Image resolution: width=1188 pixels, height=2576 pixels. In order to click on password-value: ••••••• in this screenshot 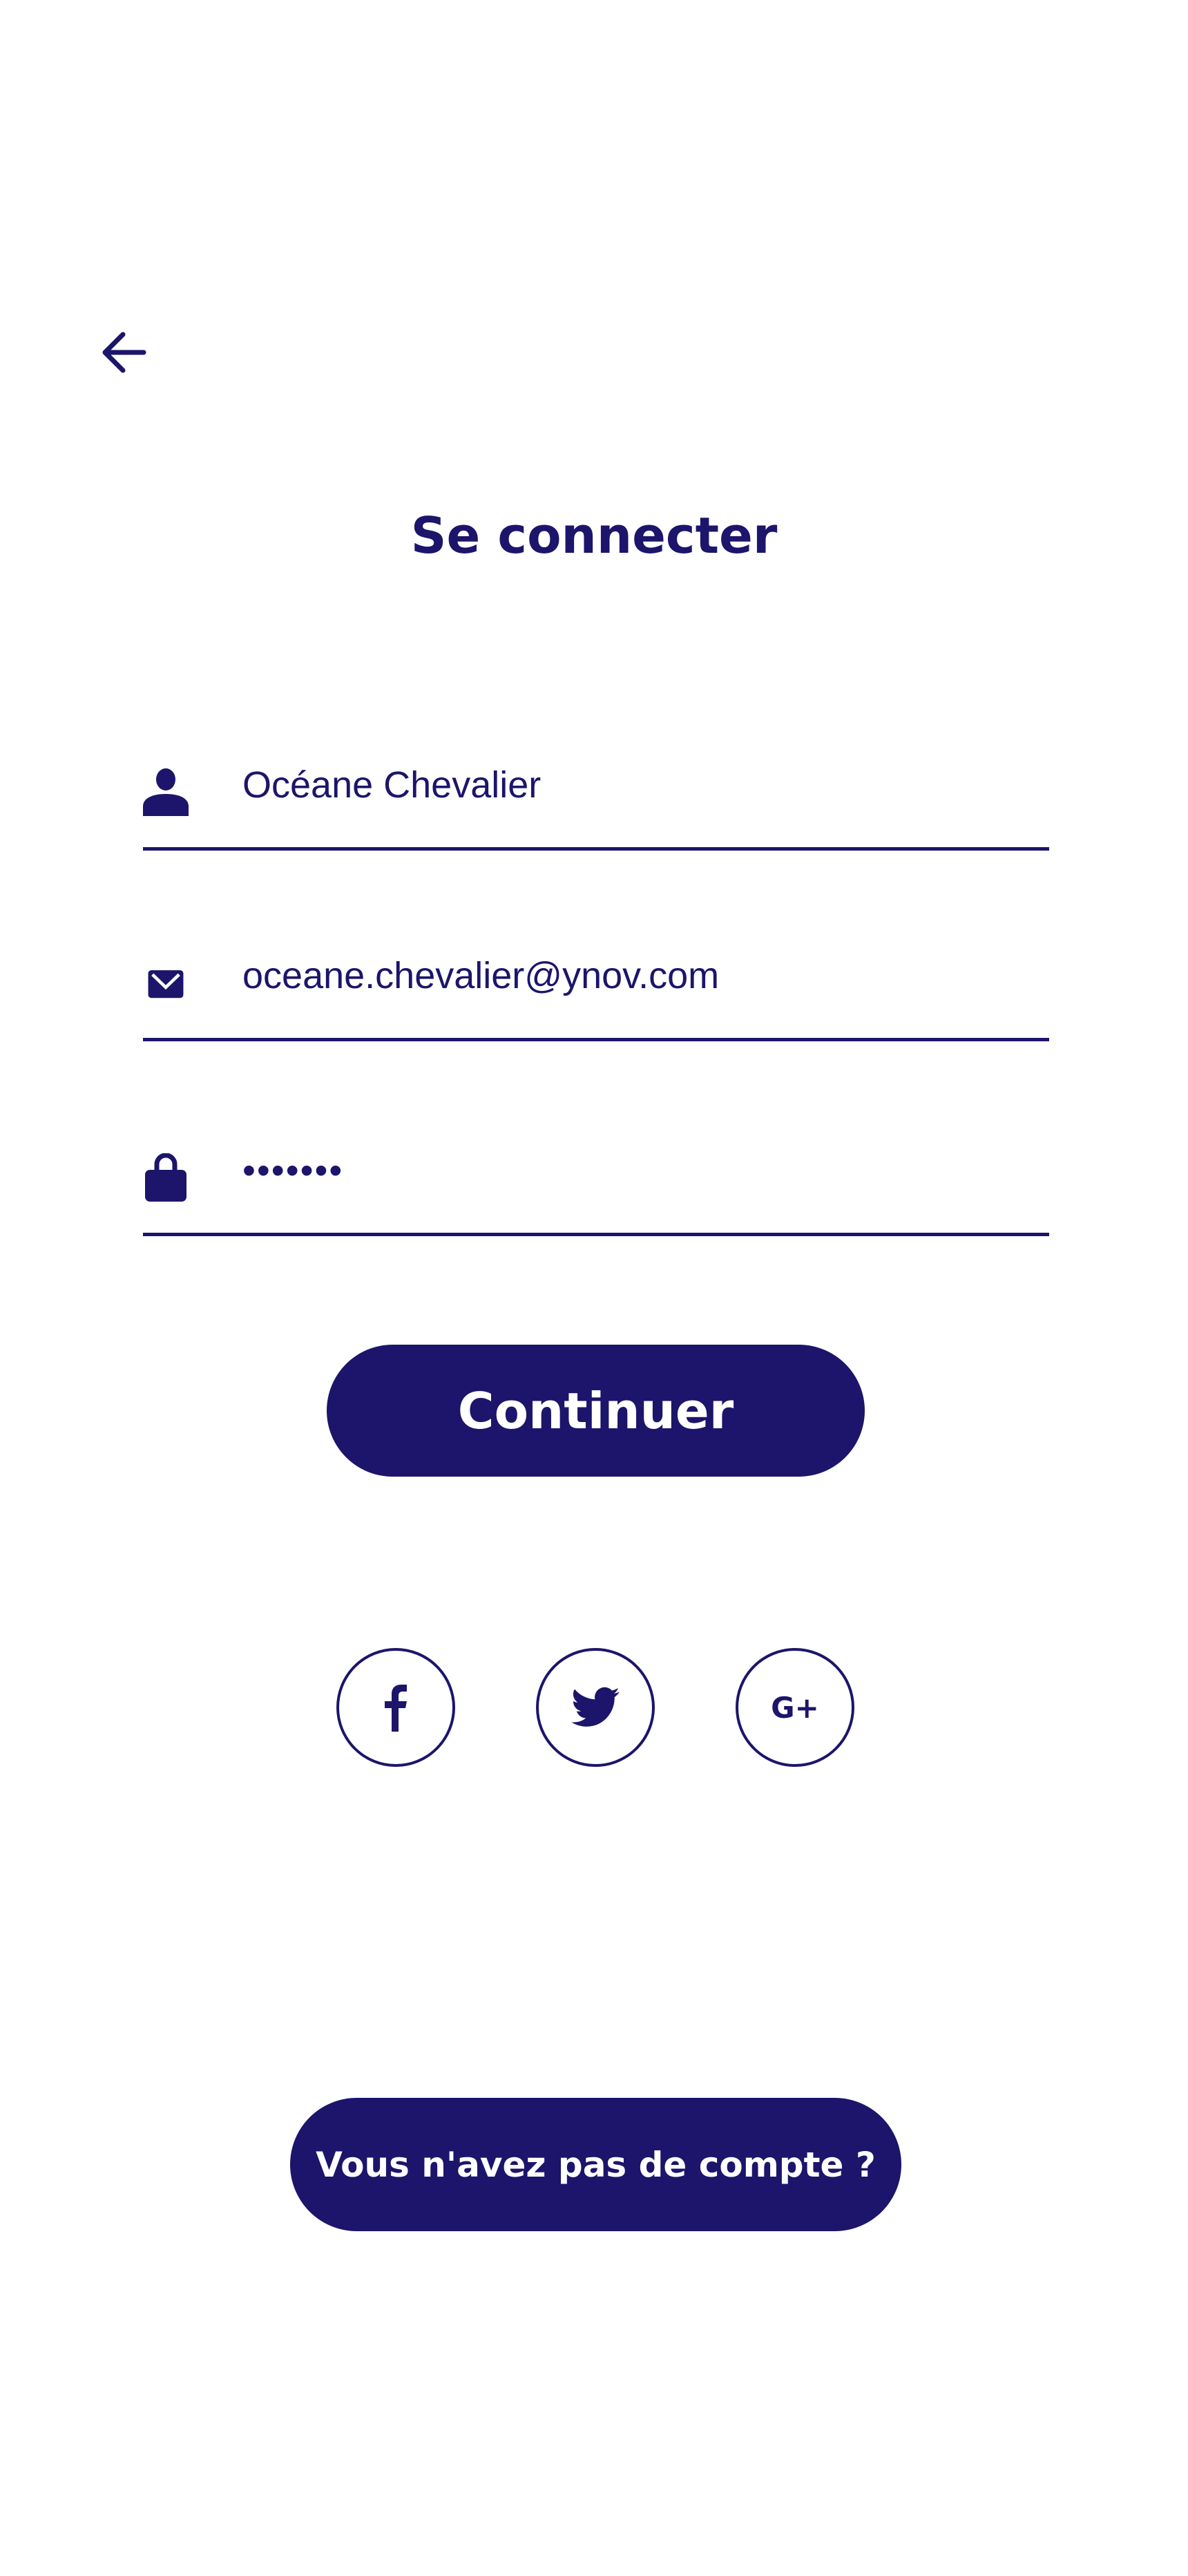, I will do `click(293, 1170)`.